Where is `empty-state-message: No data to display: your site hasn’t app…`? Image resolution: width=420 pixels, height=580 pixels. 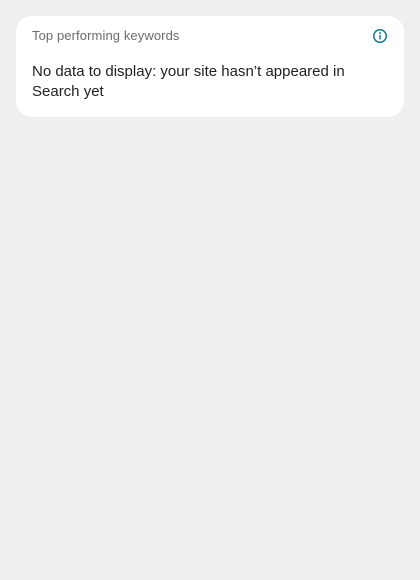
empty-state-message: No data to display: your site hasn’t app… is located at coordinates (188, 81).